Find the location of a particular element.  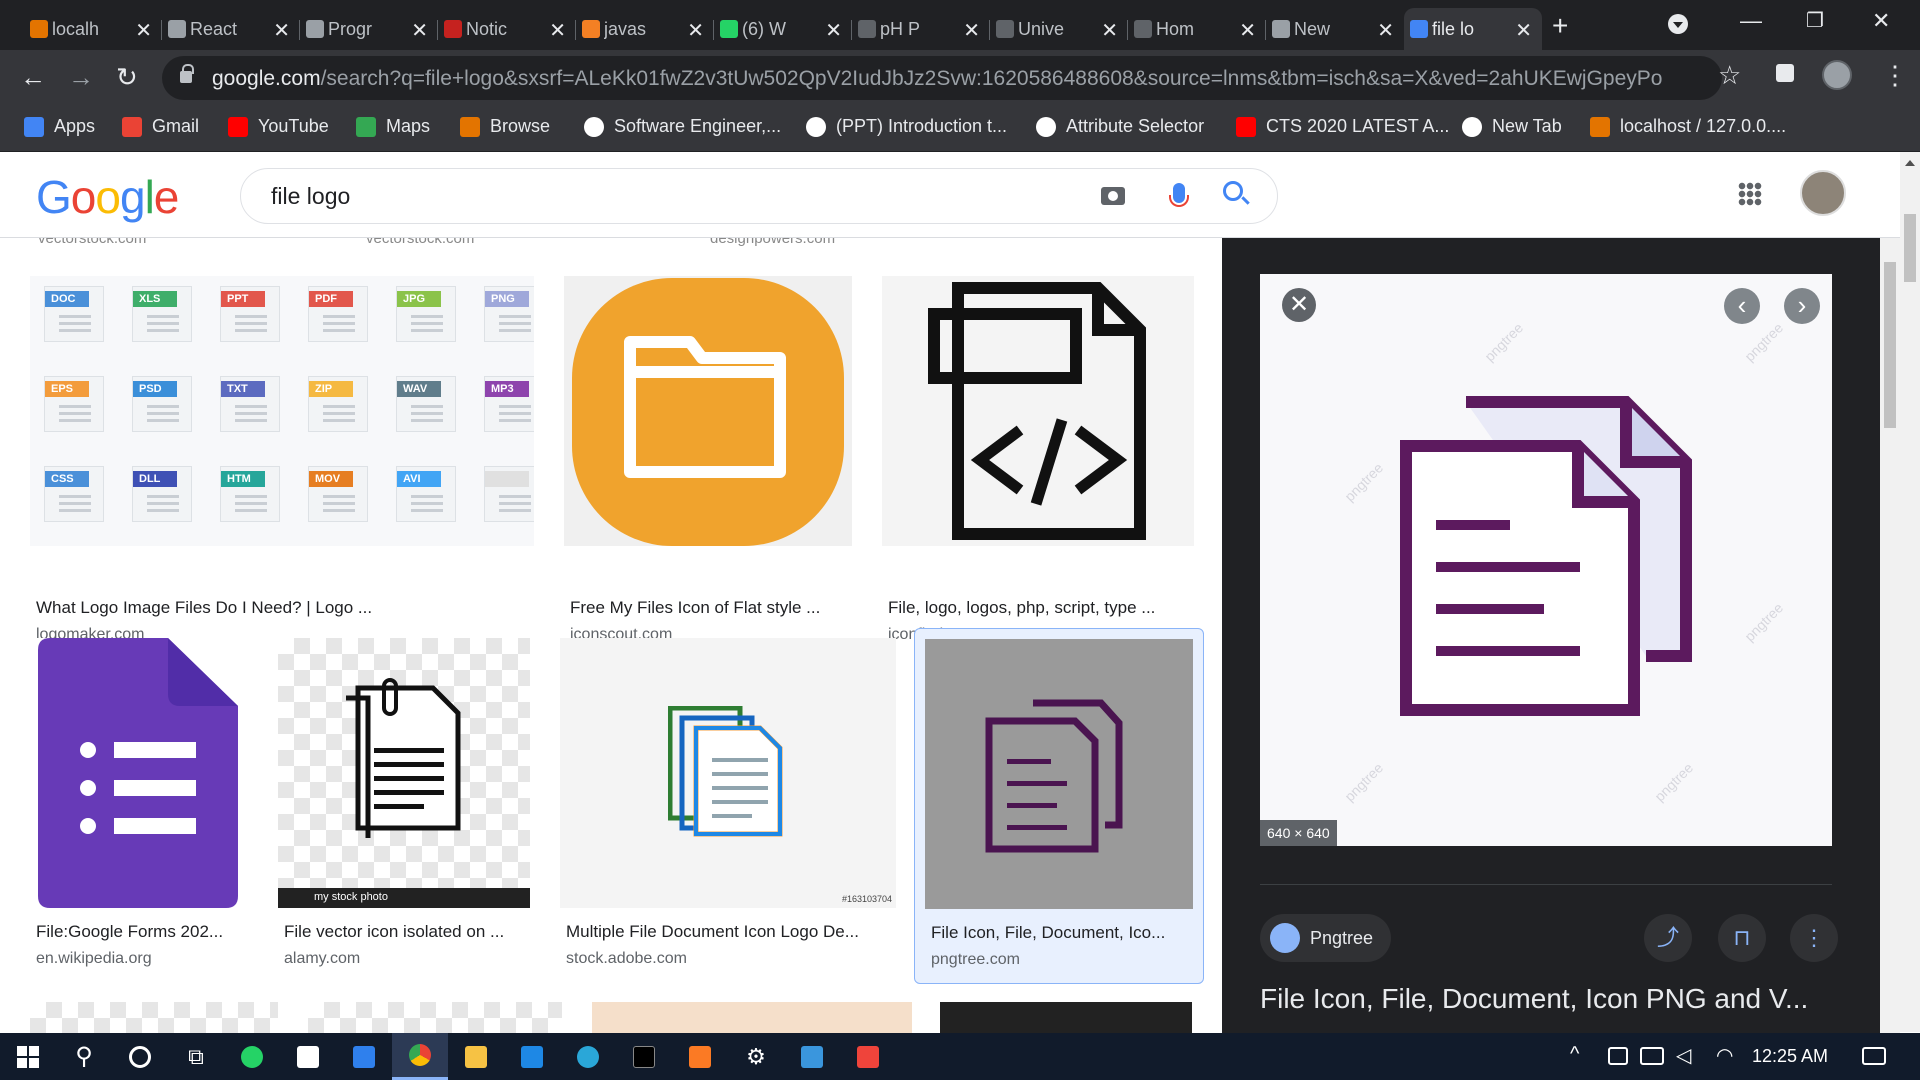

xampp-icon is located at coordinates (700, 1056).